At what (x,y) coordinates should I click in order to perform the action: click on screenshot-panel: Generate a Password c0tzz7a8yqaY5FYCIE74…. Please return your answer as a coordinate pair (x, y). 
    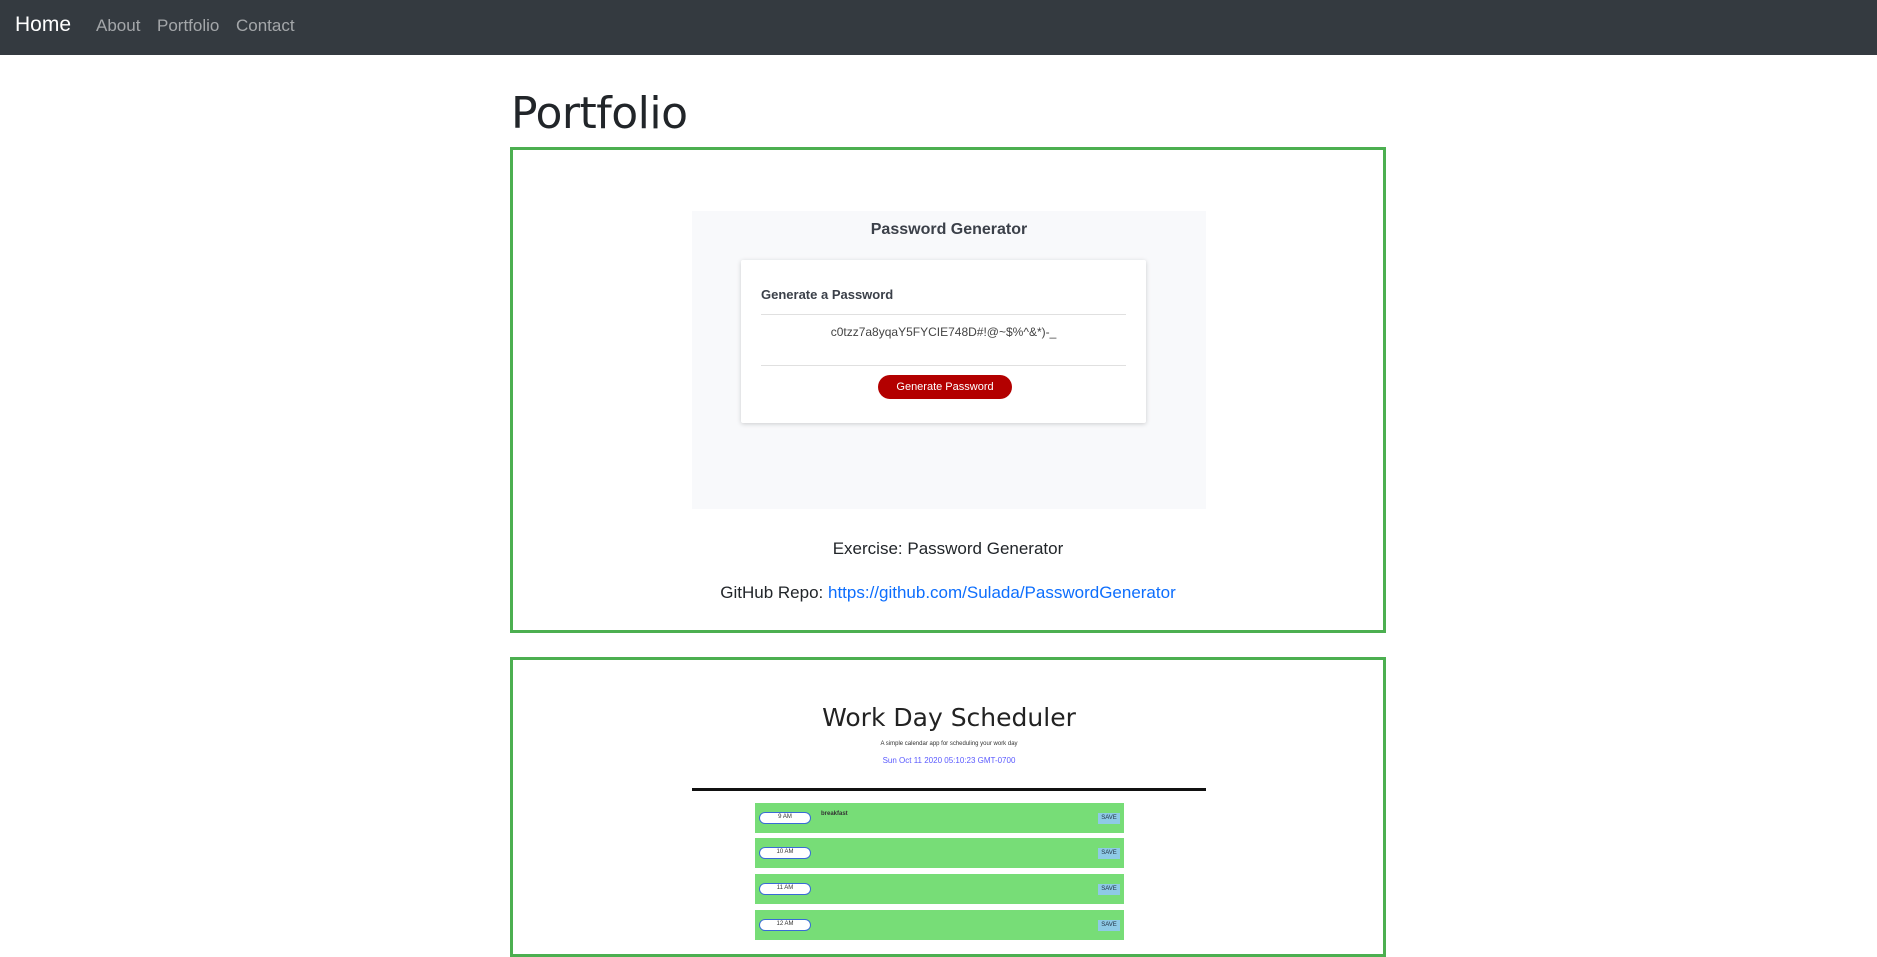
    Looking at the image, I should click on (943, 341).